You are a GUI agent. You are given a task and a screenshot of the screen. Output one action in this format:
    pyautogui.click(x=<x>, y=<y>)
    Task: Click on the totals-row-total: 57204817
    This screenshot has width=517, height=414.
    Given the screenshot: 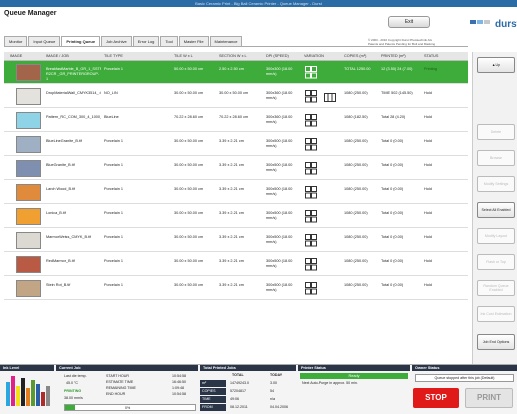 What is the action you would take?
    pyautogui.click(x=238, y=391)
    